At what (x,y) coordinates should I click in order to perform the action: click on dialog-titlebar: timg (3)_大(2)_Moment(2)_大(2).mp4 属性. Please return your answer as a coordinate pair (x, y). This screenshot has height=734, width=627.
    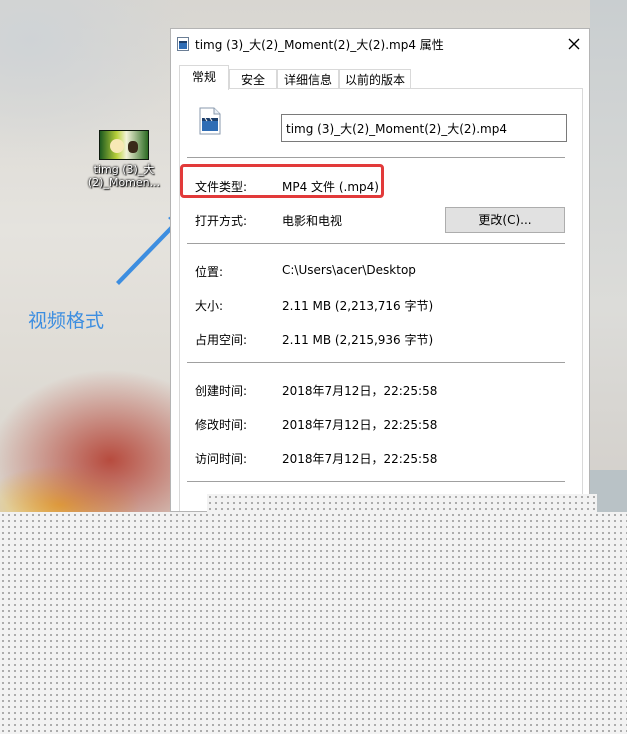
    Looking at the image, I should click on (380, 44).